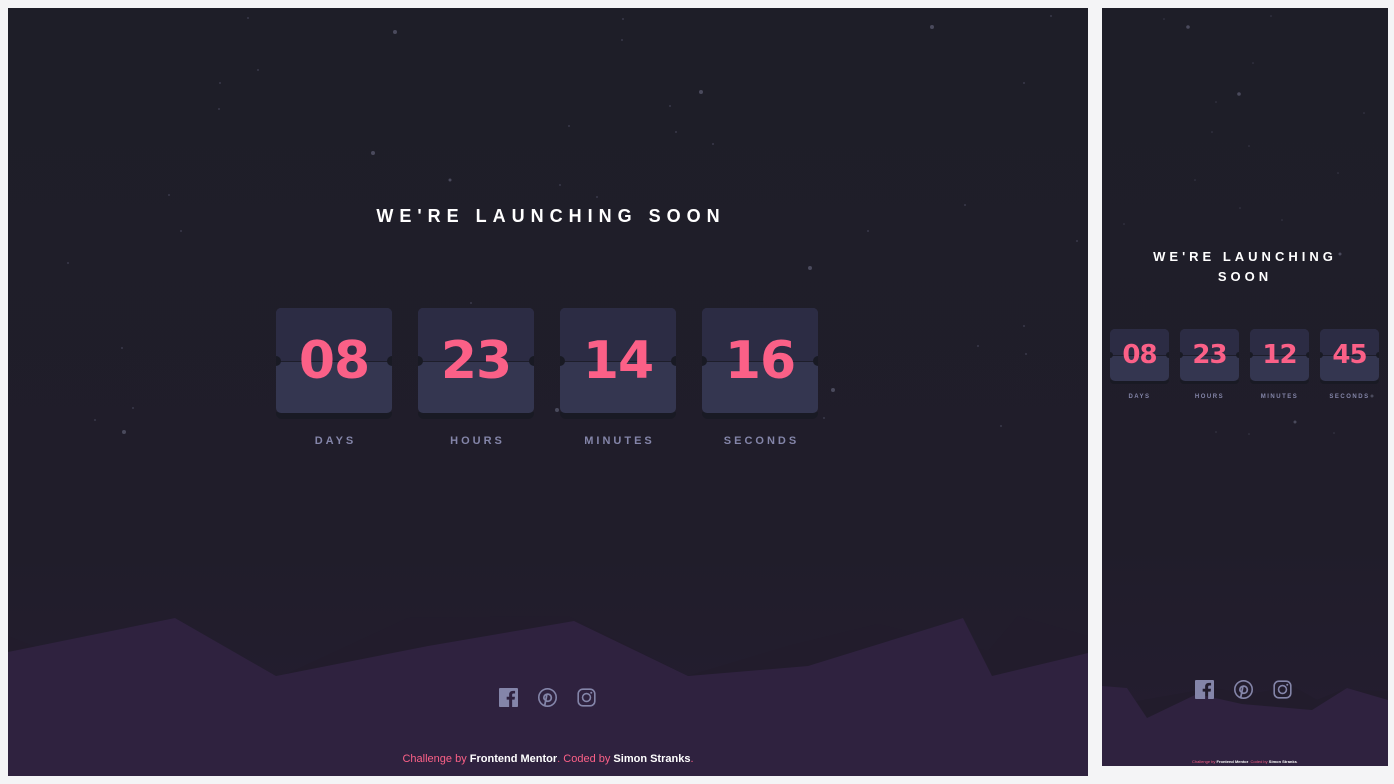  What do you see at coordinates (1244, 364) in the screenshot?
I see `countdown-timer: 08 DAYS 23 HOURS 12 MINUTES 45 SECONDS` at bounding box center [1244, 364].